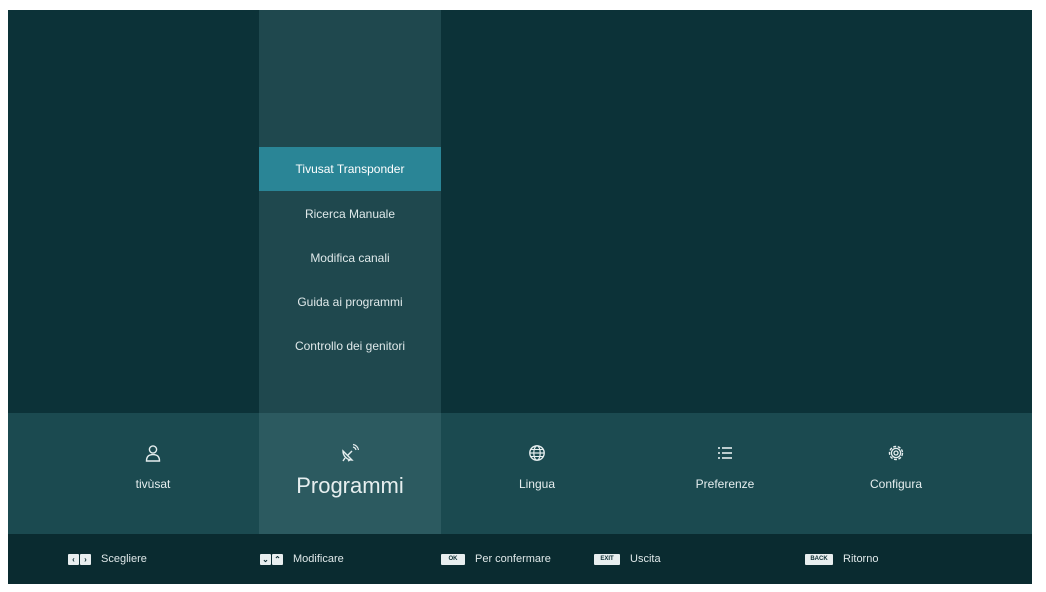  I want to click on submenu-item-modifica-canali: Modifica canali, so click(350, 258).